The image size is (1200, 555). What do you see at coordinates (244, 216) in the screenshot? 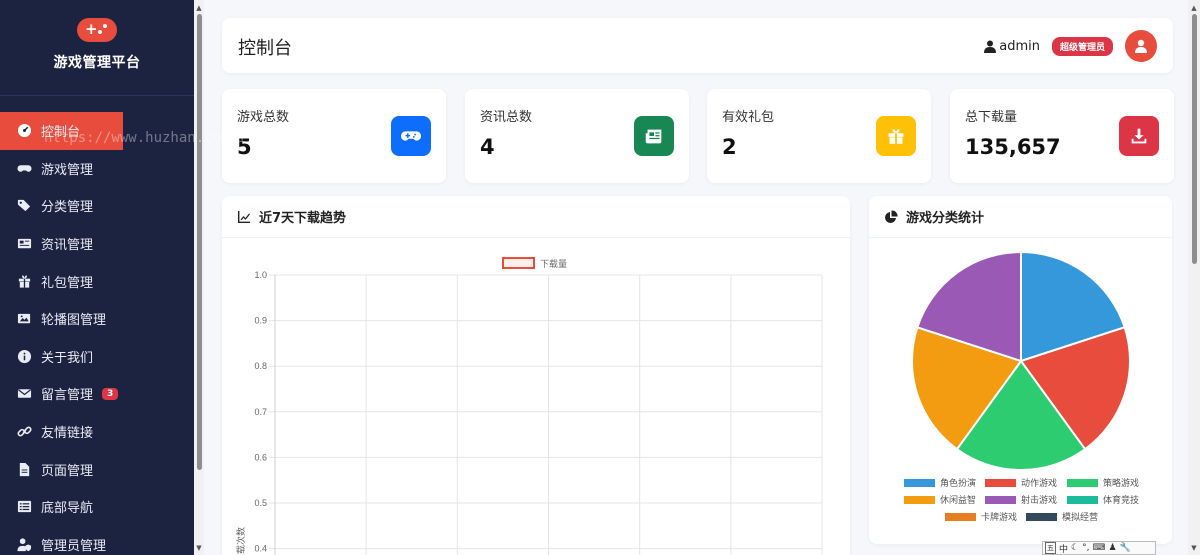
I see `chart-line-icon` at bounding box center [244, 216].